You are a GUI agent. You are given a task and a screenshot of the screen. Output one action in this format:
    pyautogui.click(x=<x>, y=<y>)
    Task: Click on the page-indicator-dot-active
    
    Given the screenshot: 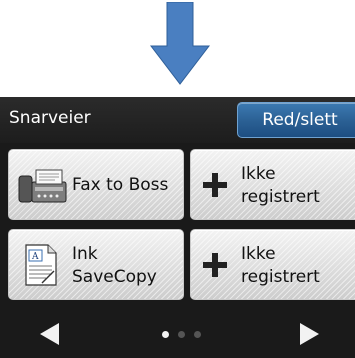 What is the action you would take?
    pyautogui.click(x=165, y=334)
    